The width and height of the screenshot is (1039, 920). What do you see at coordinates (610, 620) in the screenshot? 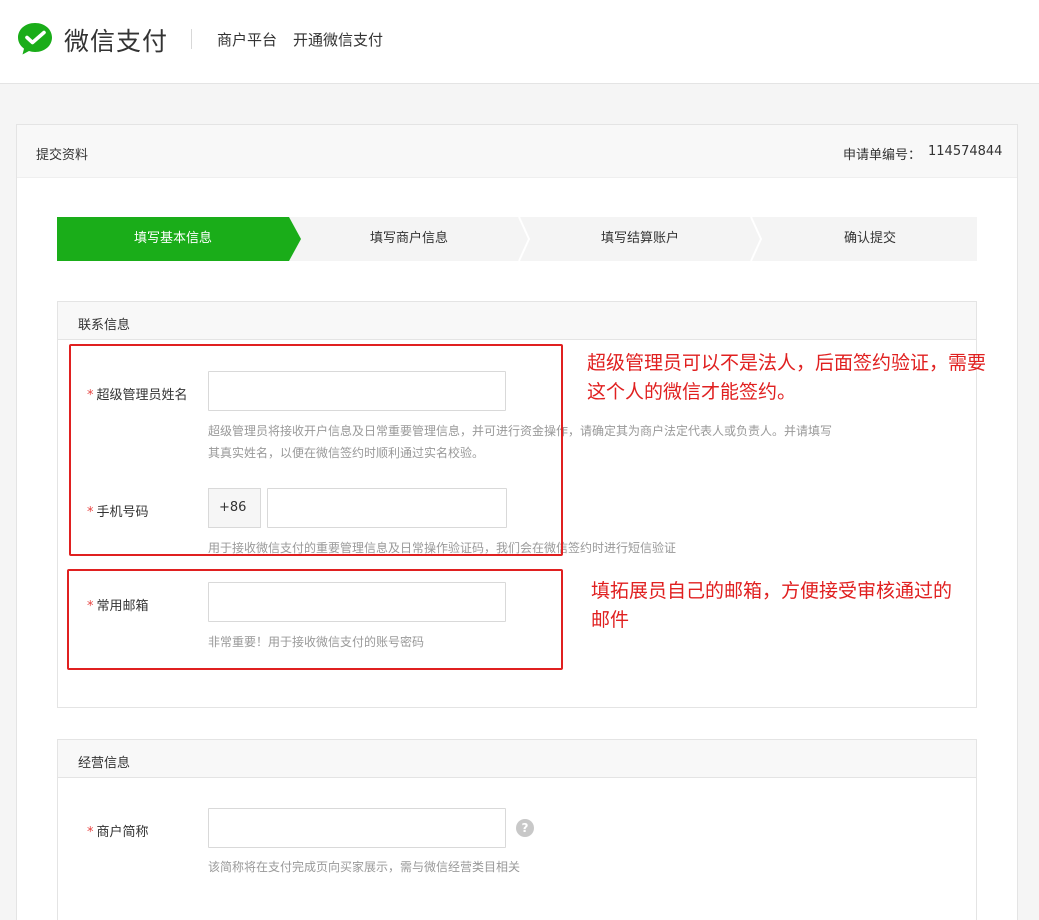
I see `email-annotation-line2: 邮件` at bounding box center [610, 620].